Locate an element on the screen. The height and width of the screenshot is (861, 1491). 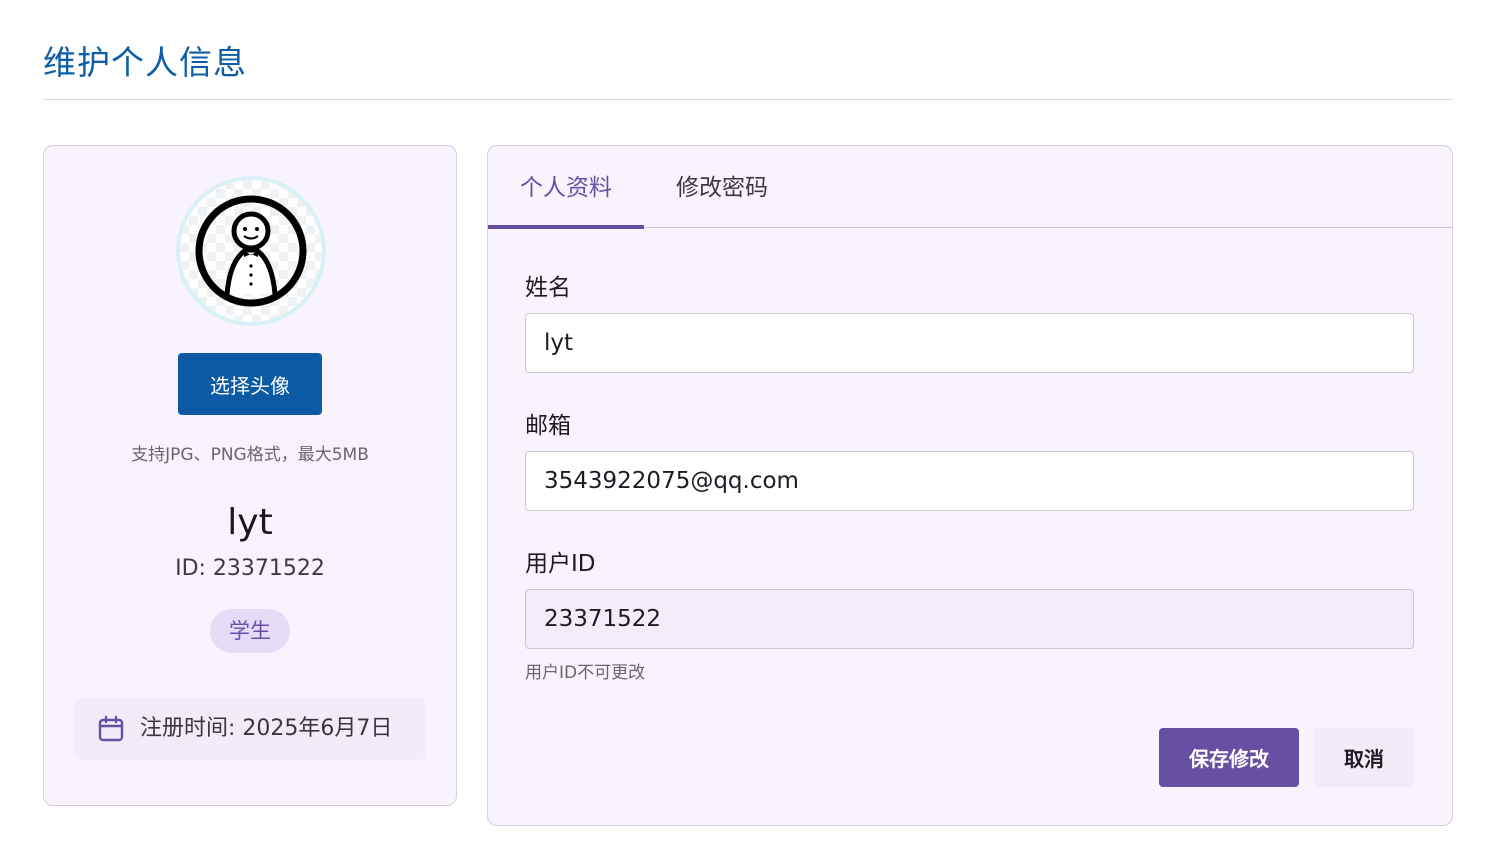
tab-change-password: 修改密码 is located at coordinates (722, 187).